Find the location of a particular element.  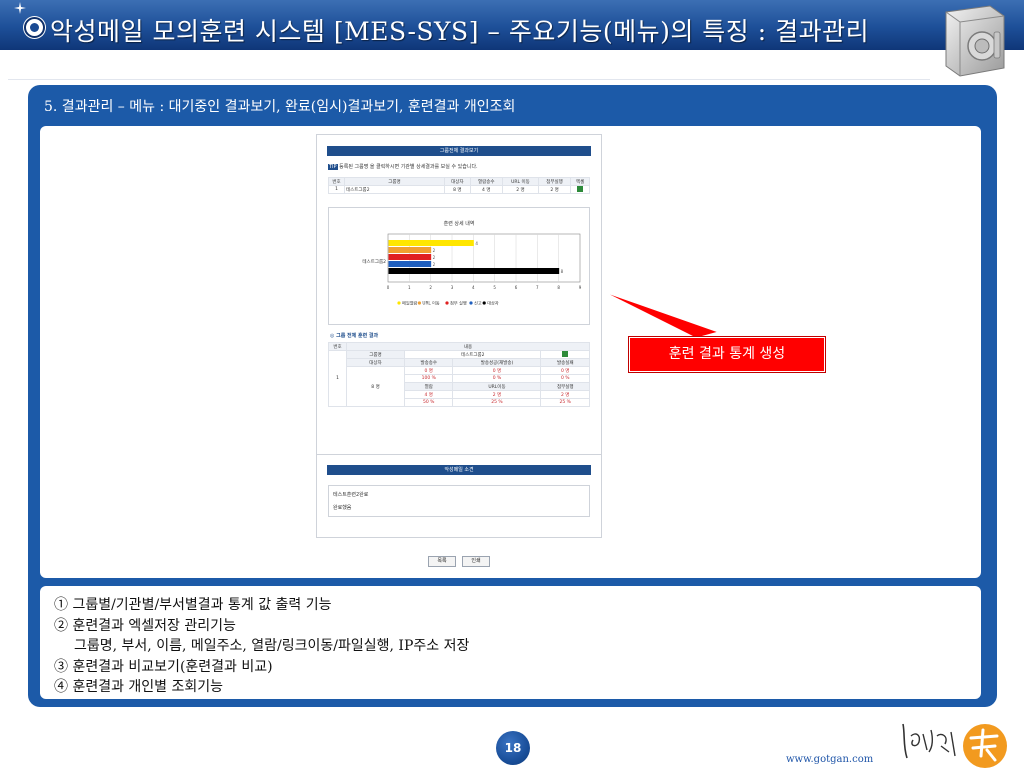

mini-tip: TIP 등록된 그룹명 을 클릭하시면 기관별 상세결과를 보실 수 있습니다. is located at coordinates (403, 166).